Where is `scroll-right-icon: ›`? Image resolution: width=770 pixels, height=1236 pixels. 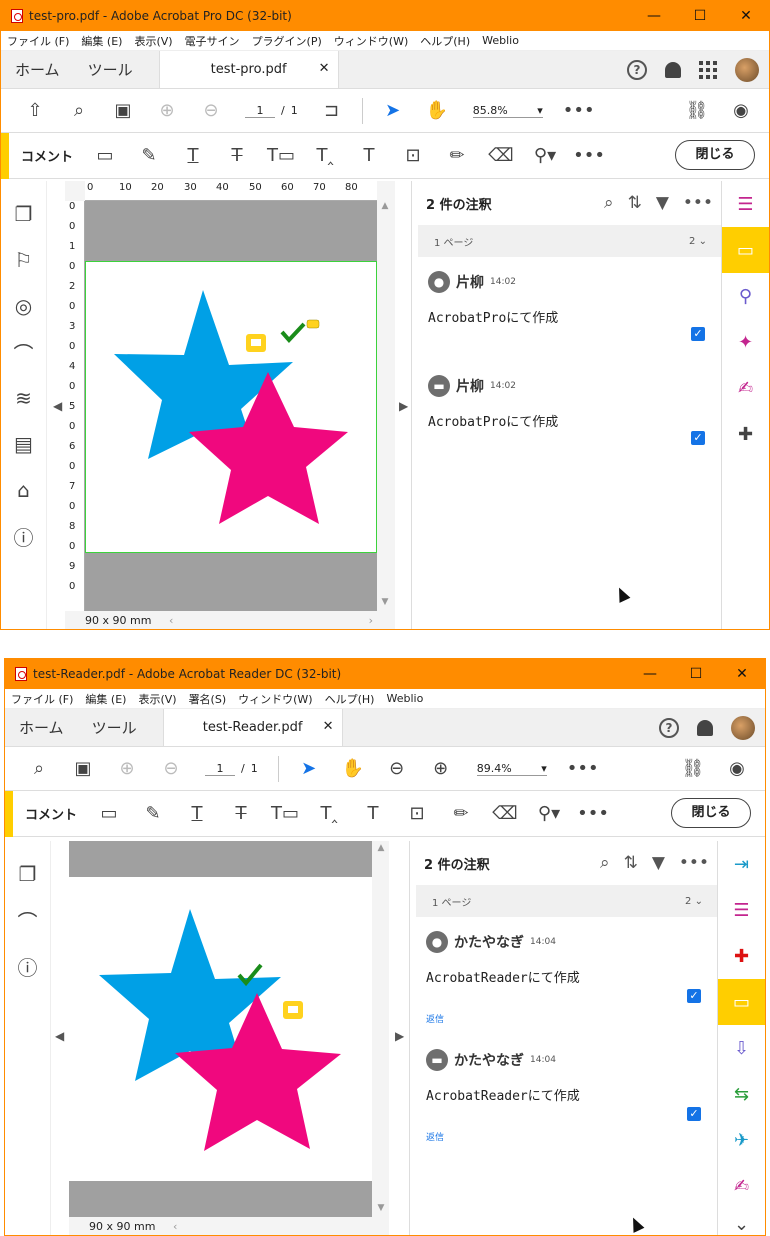 scroll-right-icon: › is located at coordinates (371, 620).